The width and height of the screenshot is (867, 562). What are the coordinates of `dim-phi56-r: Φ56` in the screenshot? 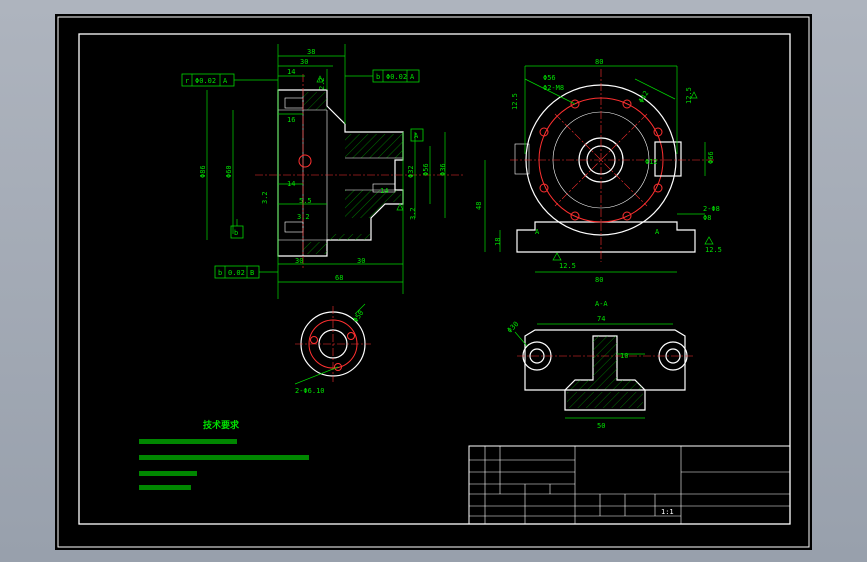 It's located at (549, 78).